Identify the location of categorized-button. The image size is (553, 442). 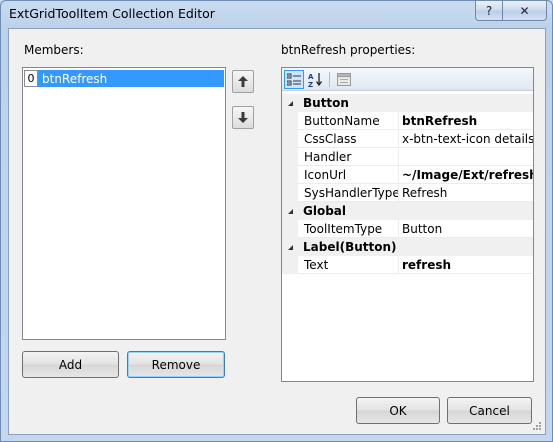
(294, 79).